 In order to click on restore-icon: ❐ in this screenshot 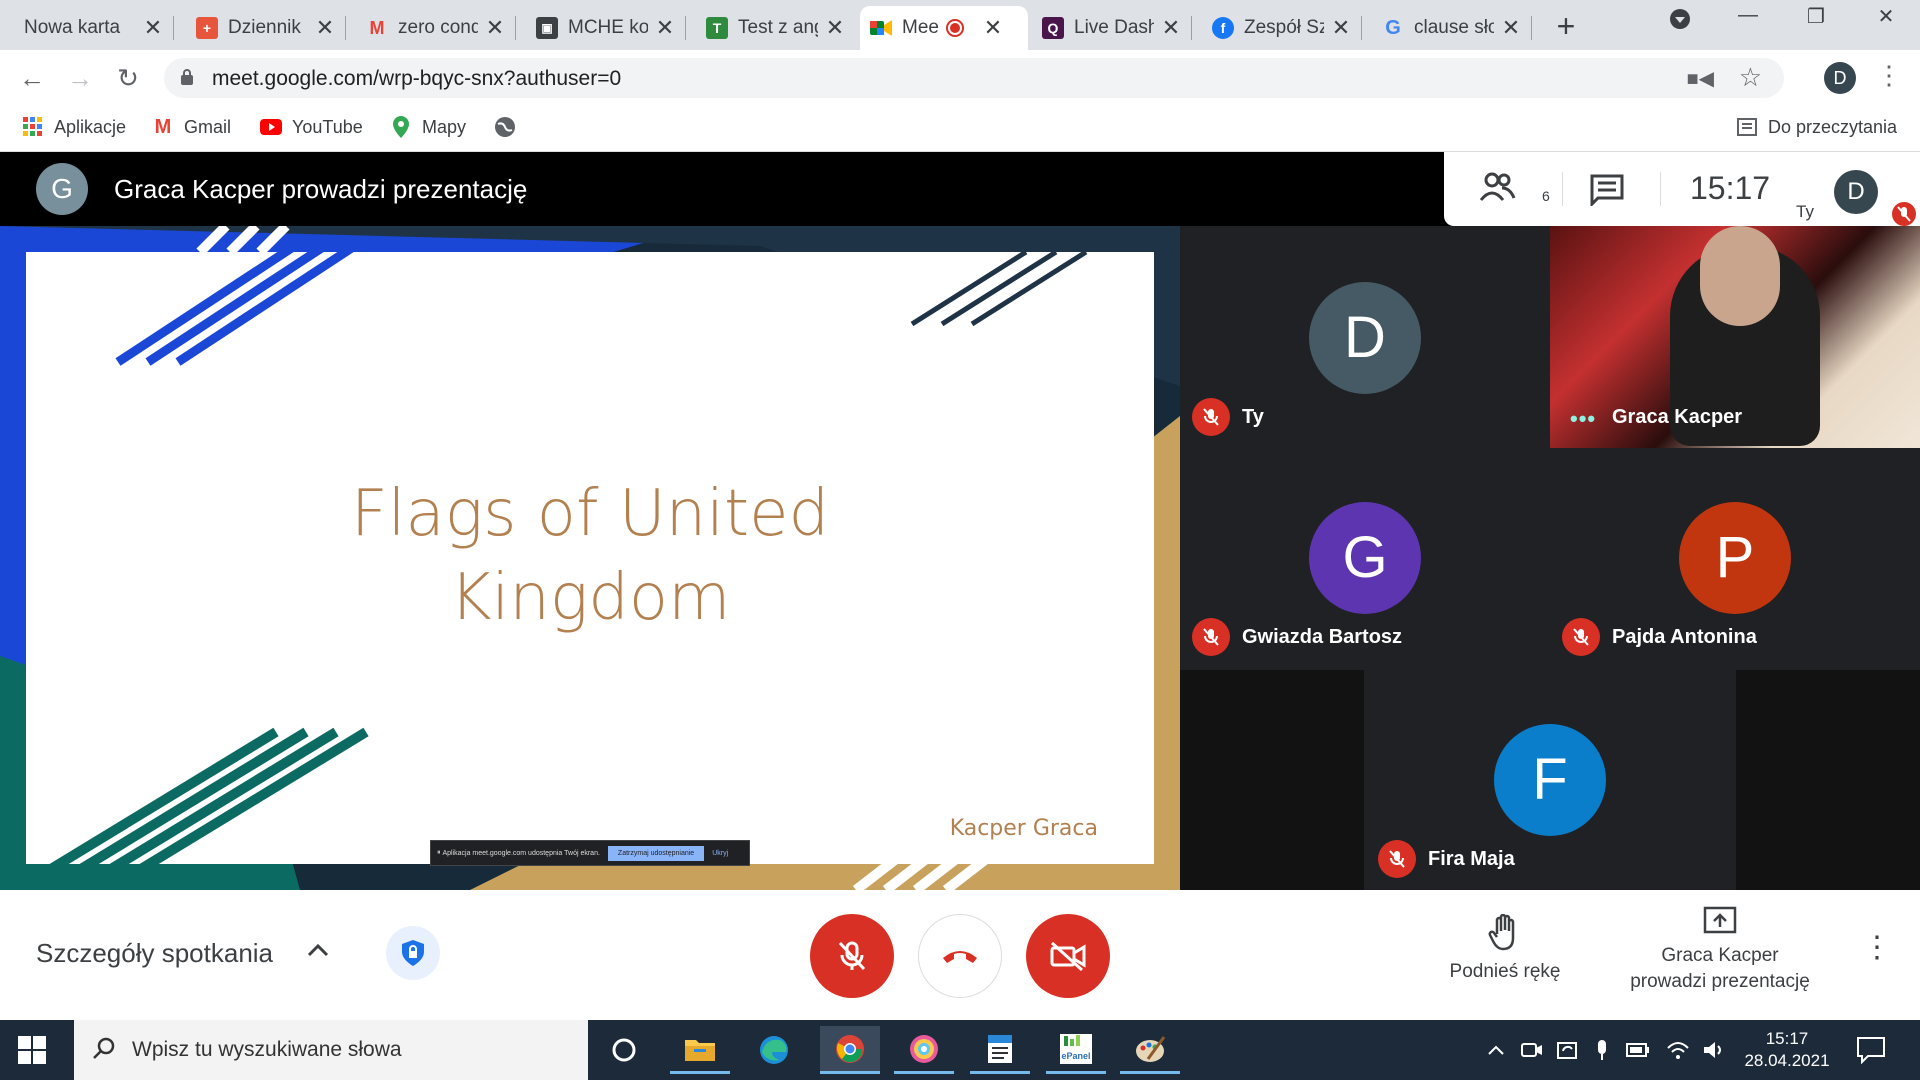, I will do `click(1816, 16)`.